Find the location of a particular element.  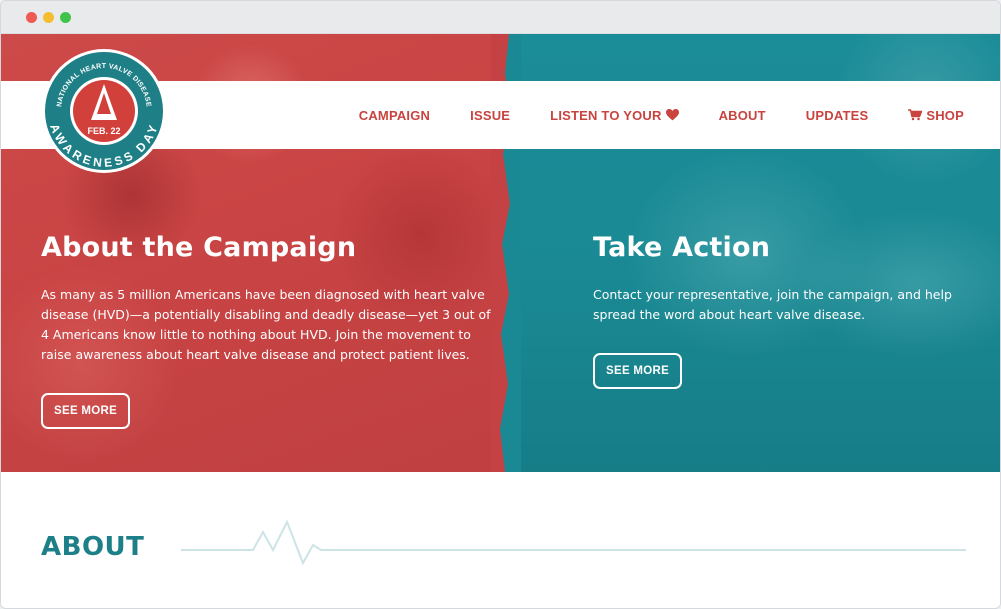

logo-date: FEB. 22 is located at coordinates (103, 131).